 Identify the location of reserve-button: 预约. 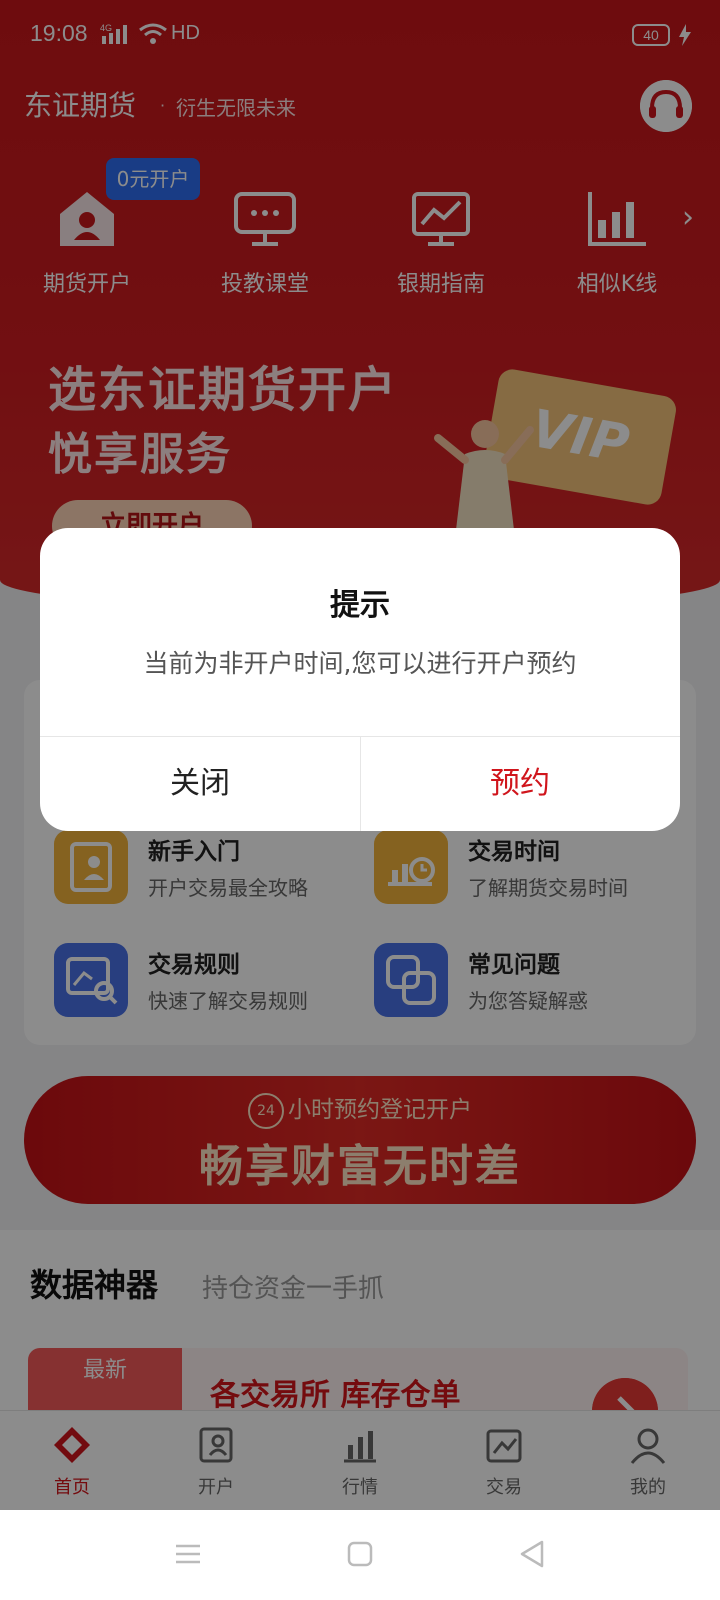
(520, 784).